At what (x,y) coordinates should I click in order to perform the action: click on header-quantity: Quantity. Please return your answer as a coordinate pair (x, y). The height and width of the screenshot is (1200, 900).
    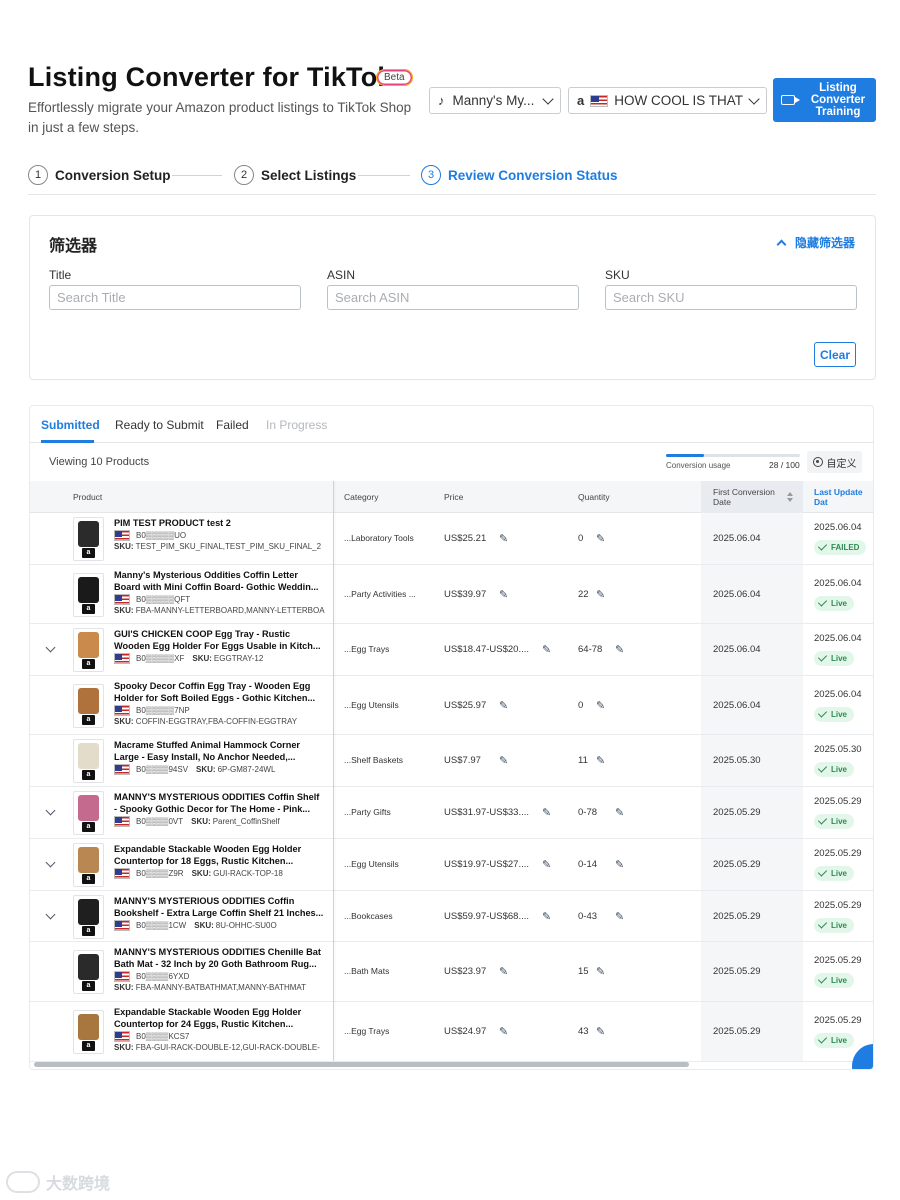
    Looking at the image, I should click on (594, 497).